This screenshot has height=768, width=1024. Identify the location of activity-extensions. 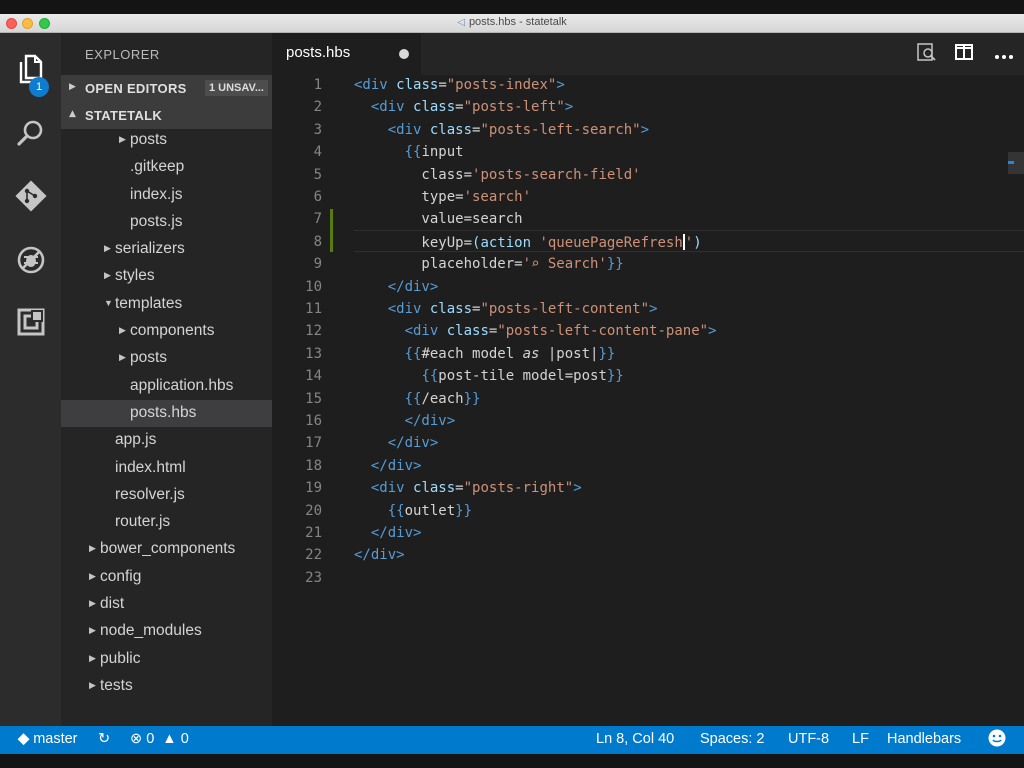
(30, 322).